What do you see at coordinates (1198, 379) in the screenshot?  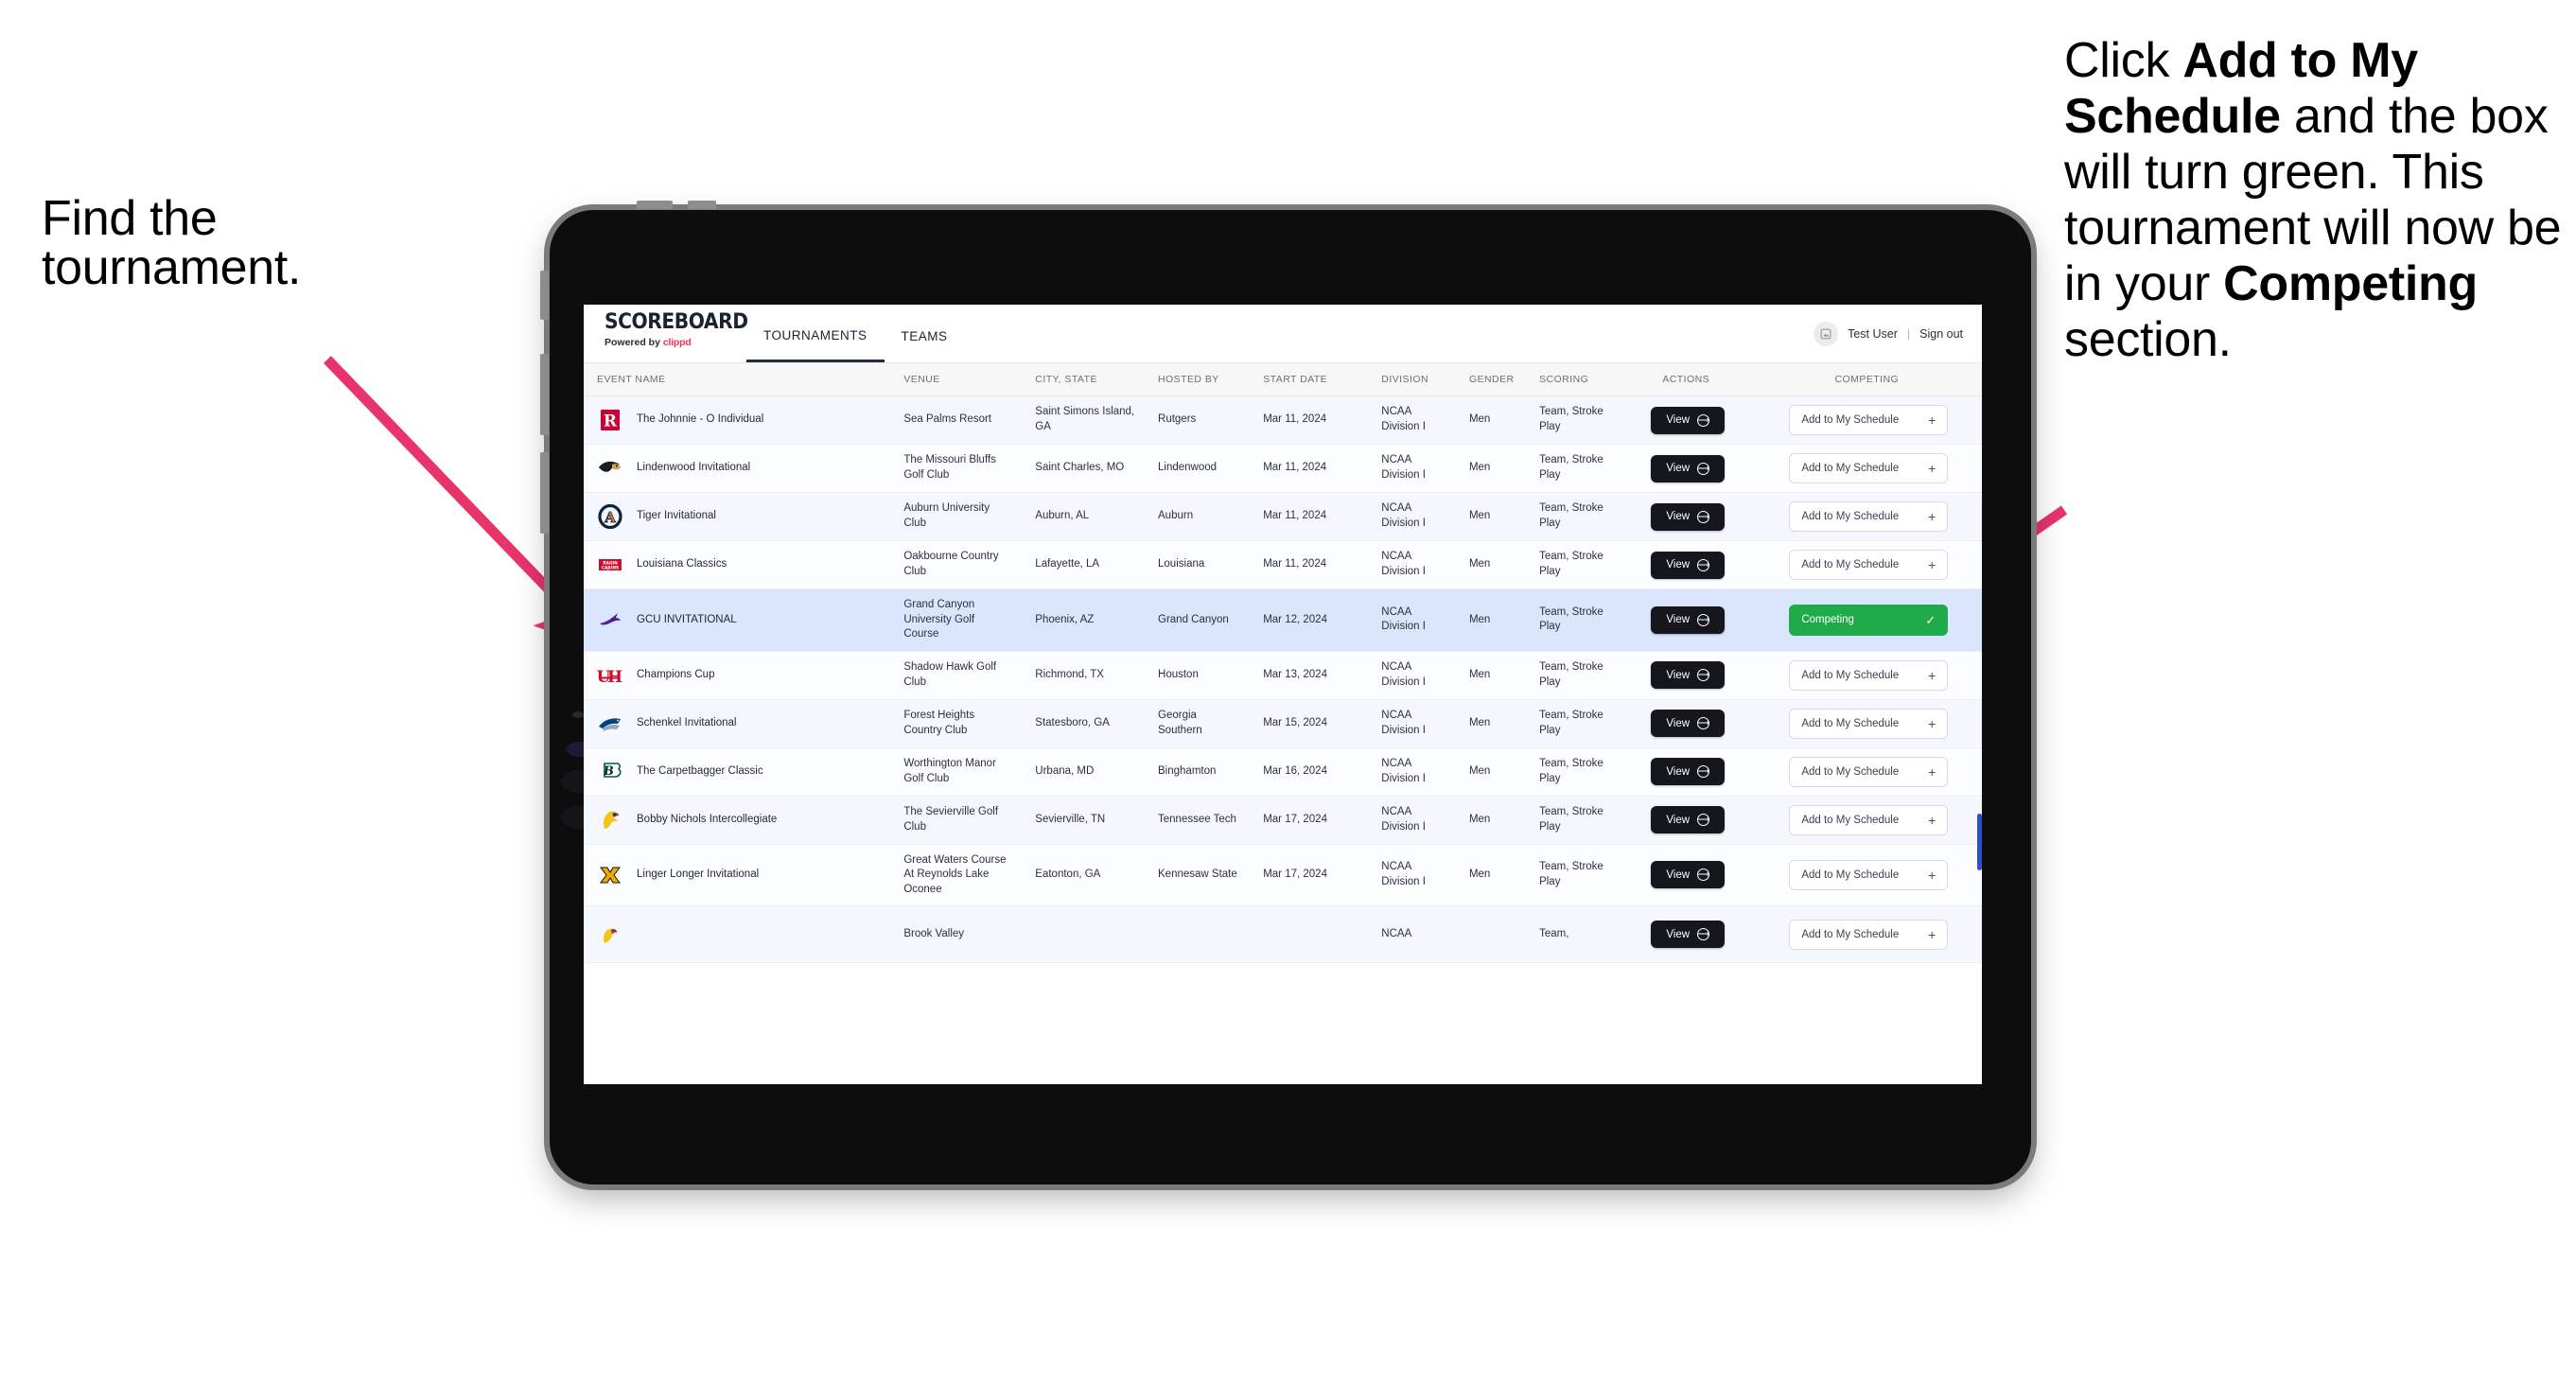 I see `col-hosted-by: HOSTED BY` at bounding box center [1198, 379].